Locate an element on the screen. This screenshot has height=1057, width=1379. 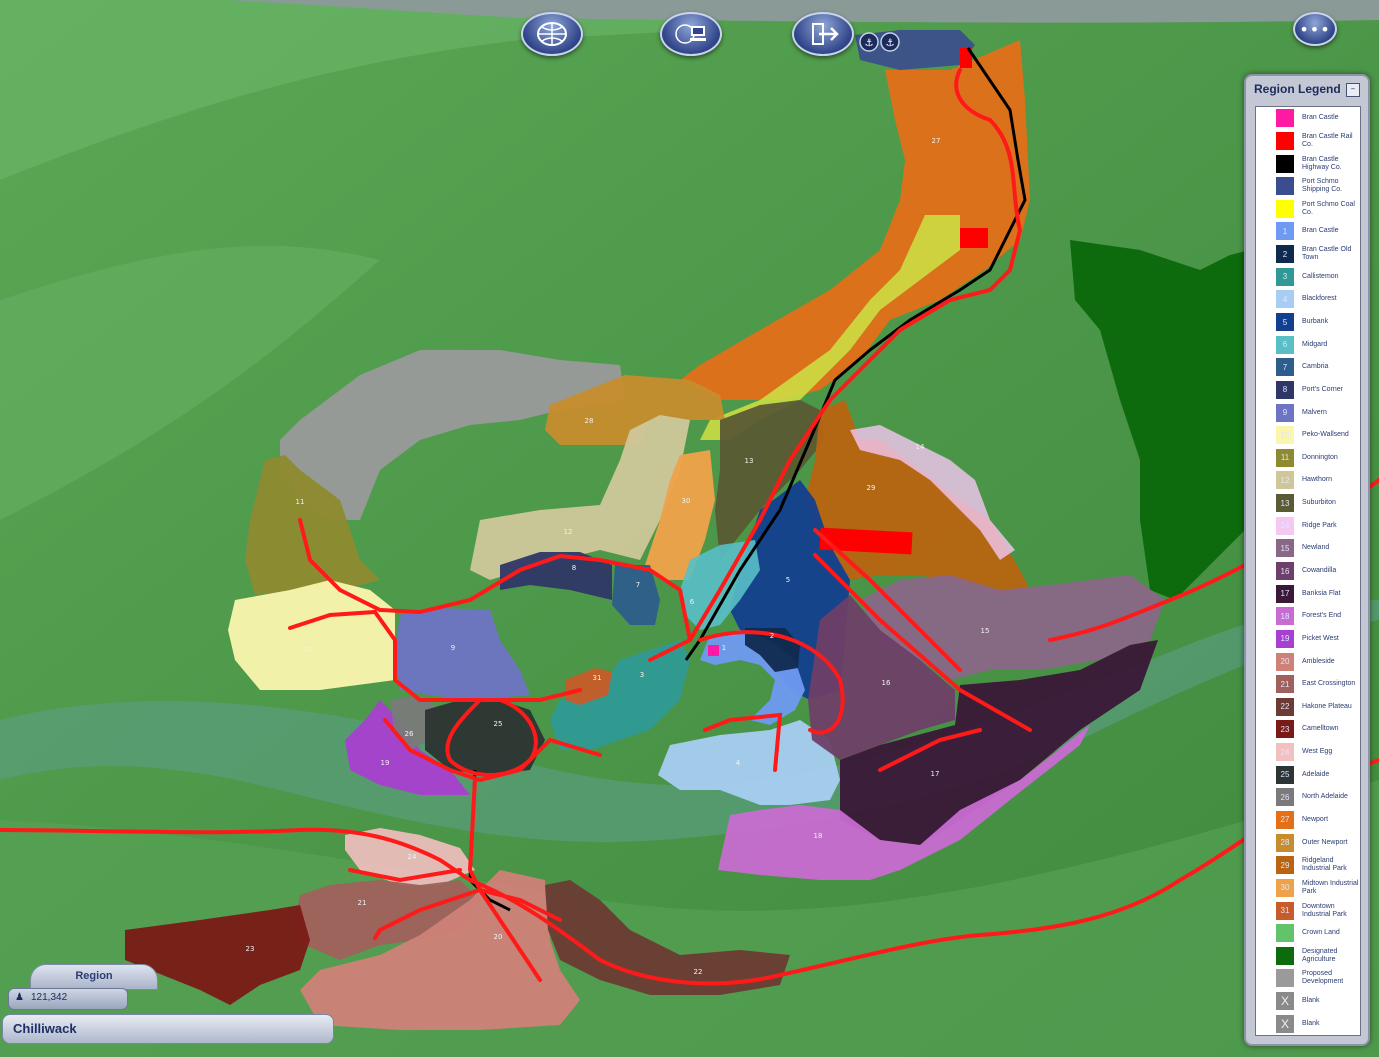
legend-item: Bran Castle Highway Co. is located at coordinates (1318, 164).